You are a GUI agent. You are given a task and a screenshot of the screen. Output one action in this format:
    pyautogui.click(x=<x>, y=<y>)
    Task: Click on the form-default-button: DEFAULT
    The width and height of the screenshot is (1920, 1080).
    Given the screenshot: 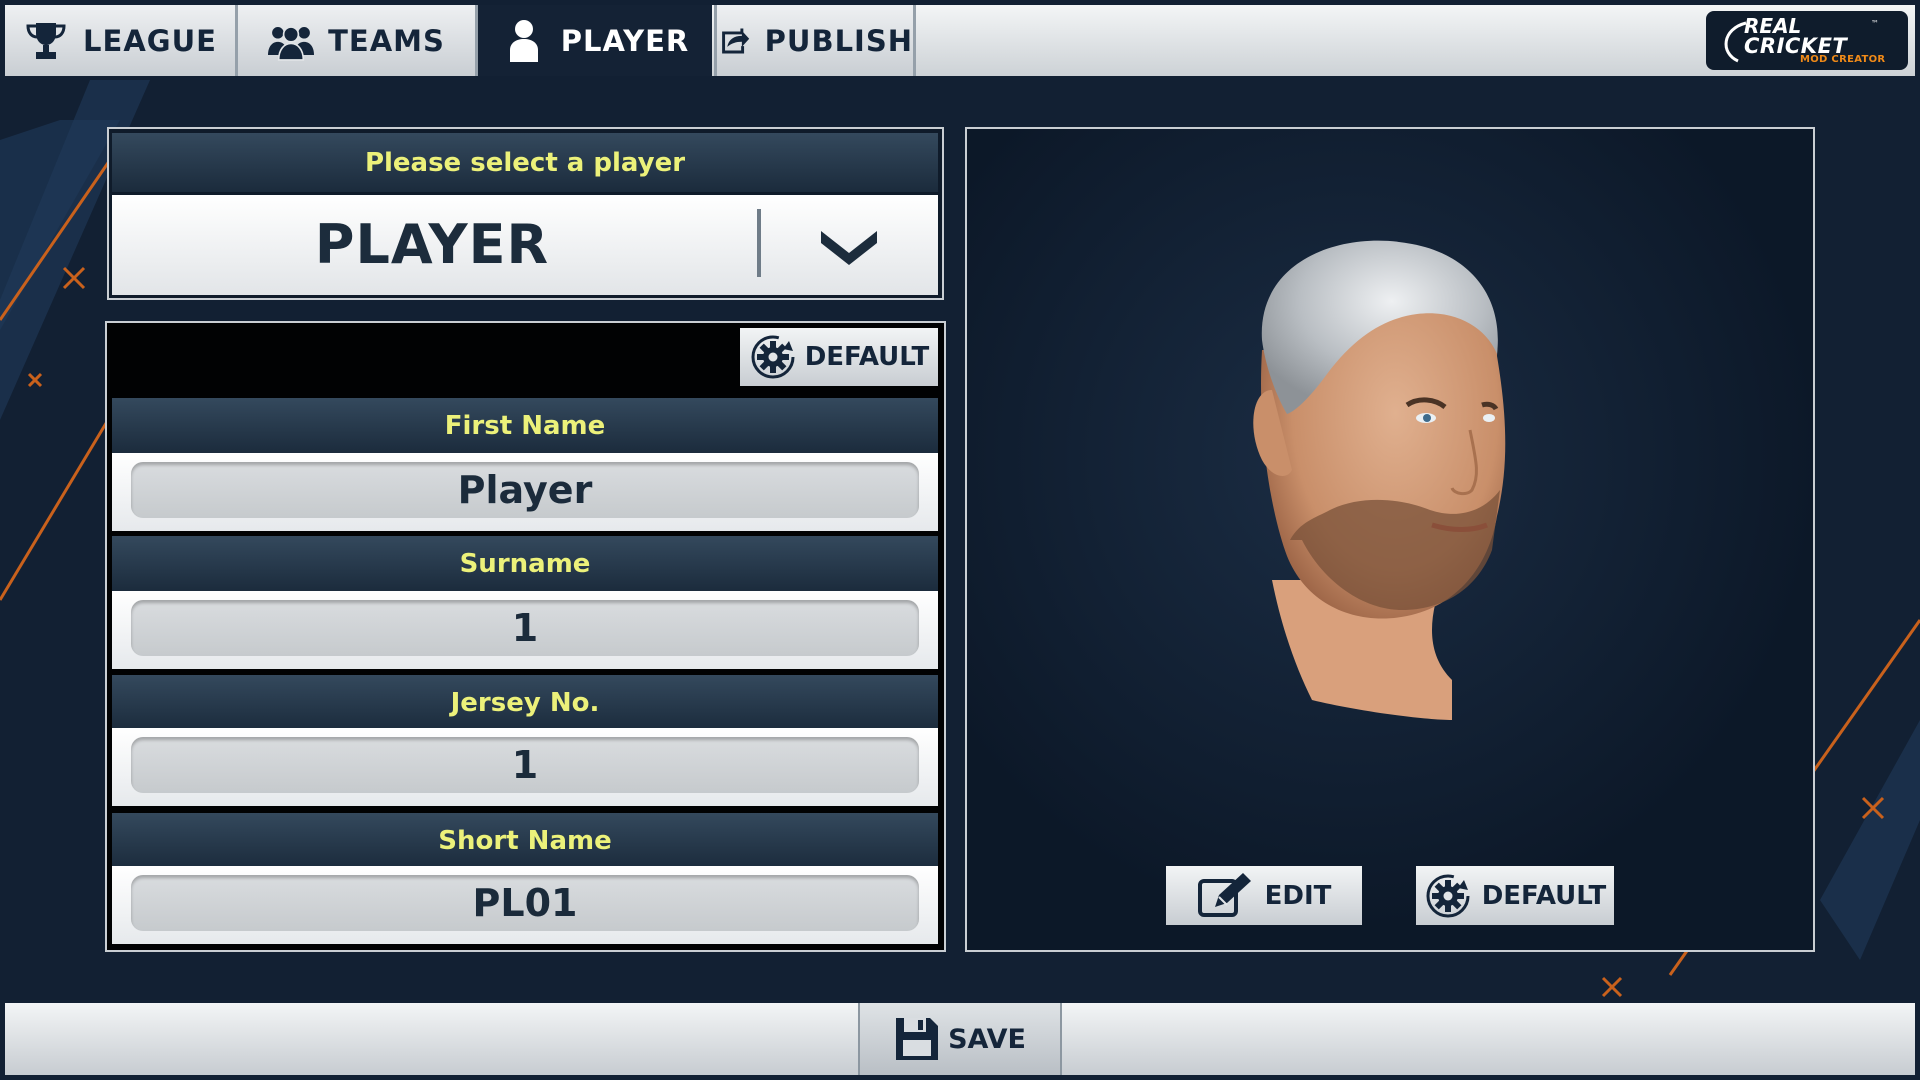 What is the action you would take?
    pyautogui.click(x=839, y=357)
    